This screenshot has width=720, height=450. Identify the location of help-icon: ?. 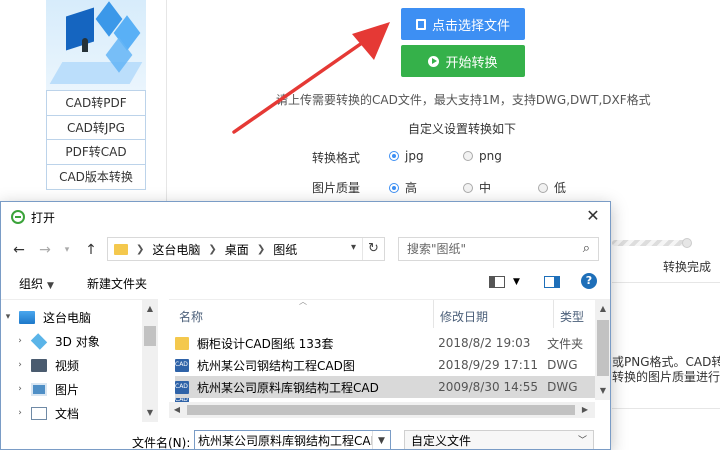
(589, 281).